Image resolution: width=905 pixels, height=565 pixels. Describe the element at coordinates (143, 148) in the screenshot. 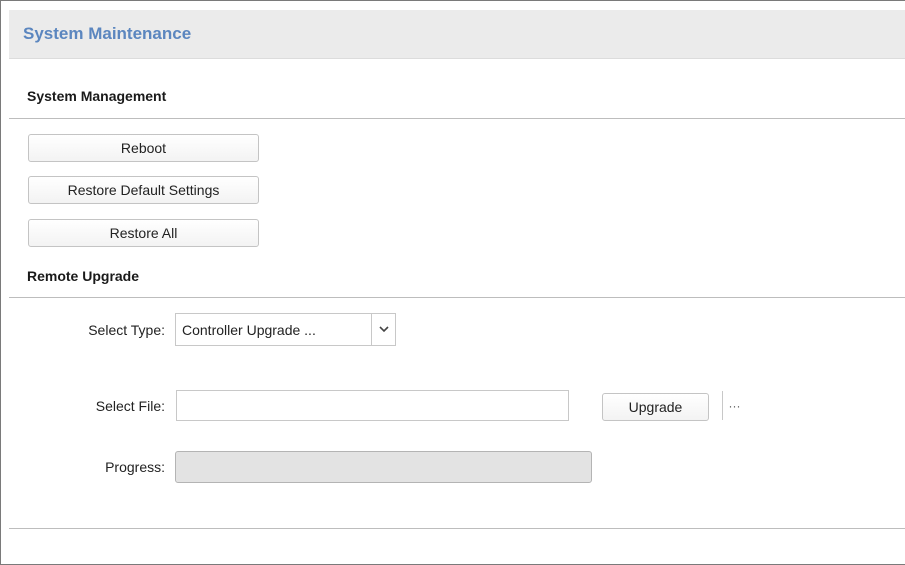

I see `reboot-button: Reboot` at that location.